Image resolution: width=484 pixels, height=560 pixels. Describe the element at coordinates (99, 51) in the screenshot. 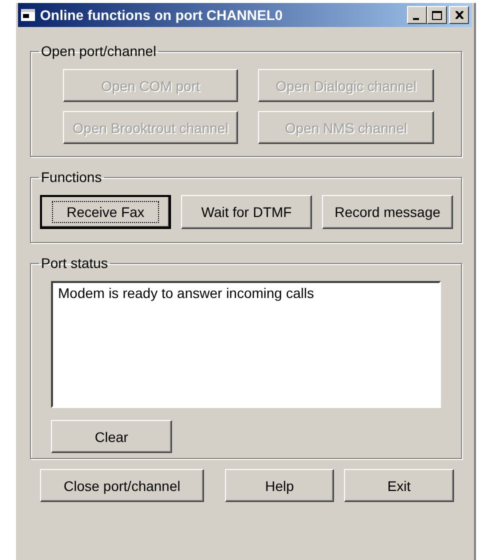

I see `group-label: Open port/channel` at that location.